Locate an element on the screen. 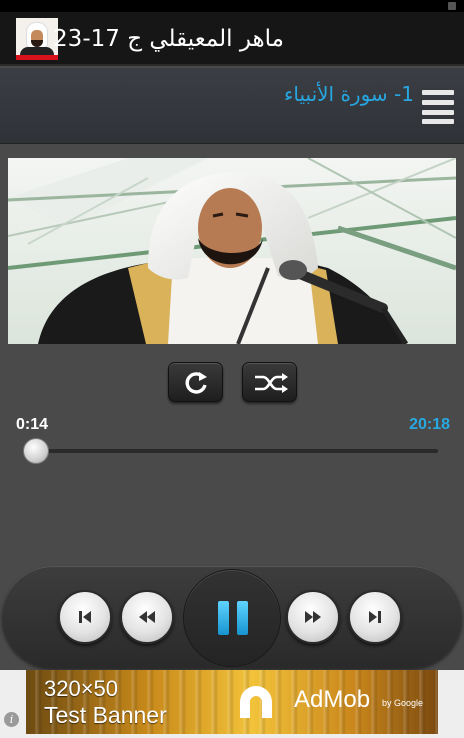 The height and width of the screenshot is (738, 464). previous-track-button is located at coordinates (85, 617).